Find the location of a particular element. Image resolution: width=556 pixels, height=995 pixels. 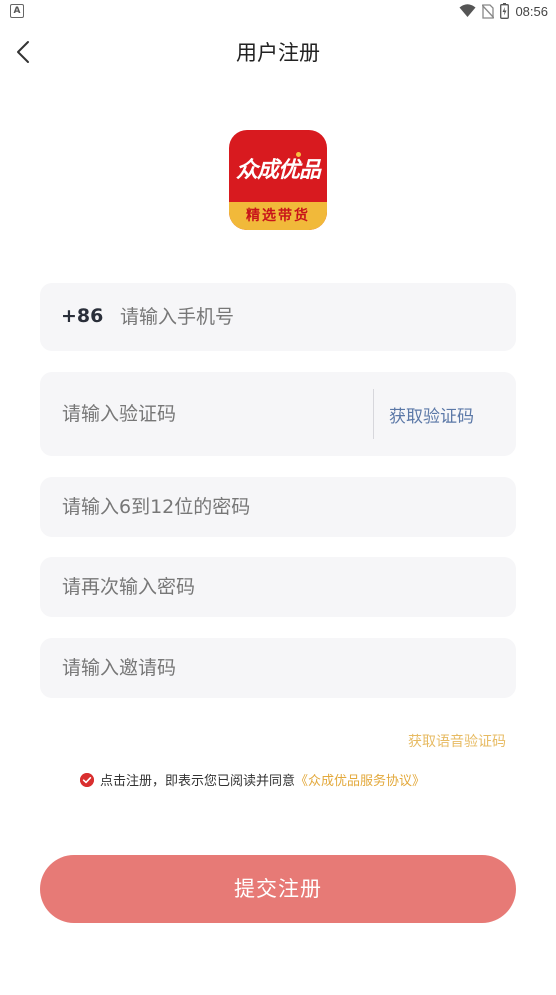

app-logo: 众成优品 精选带货 is located at coordinates (278, 180).